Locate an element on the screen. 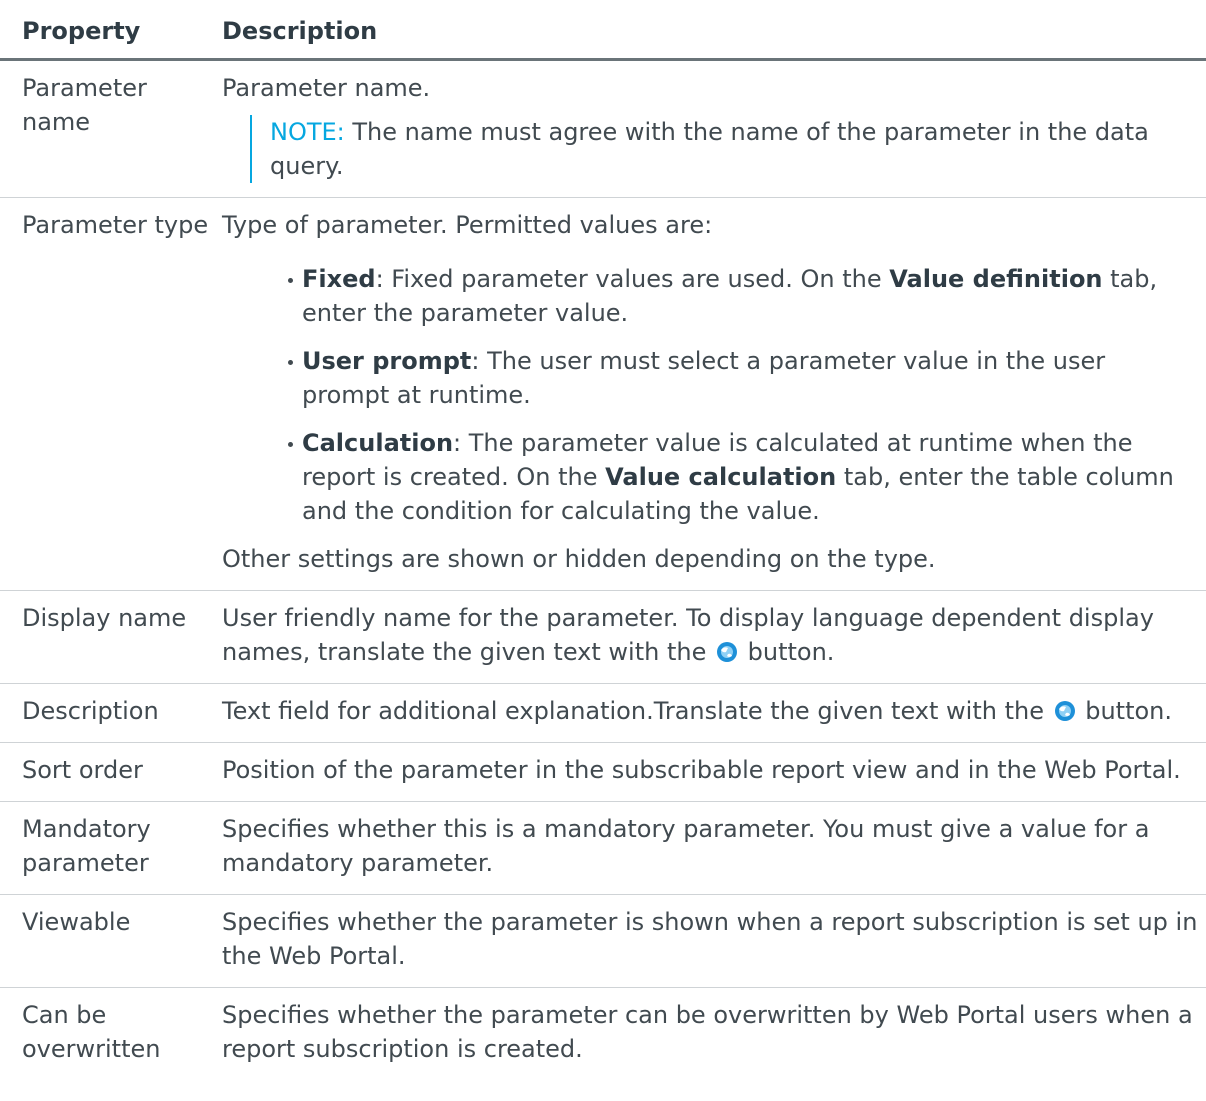  list-term: Calculation is located at coordinates (378, 443).